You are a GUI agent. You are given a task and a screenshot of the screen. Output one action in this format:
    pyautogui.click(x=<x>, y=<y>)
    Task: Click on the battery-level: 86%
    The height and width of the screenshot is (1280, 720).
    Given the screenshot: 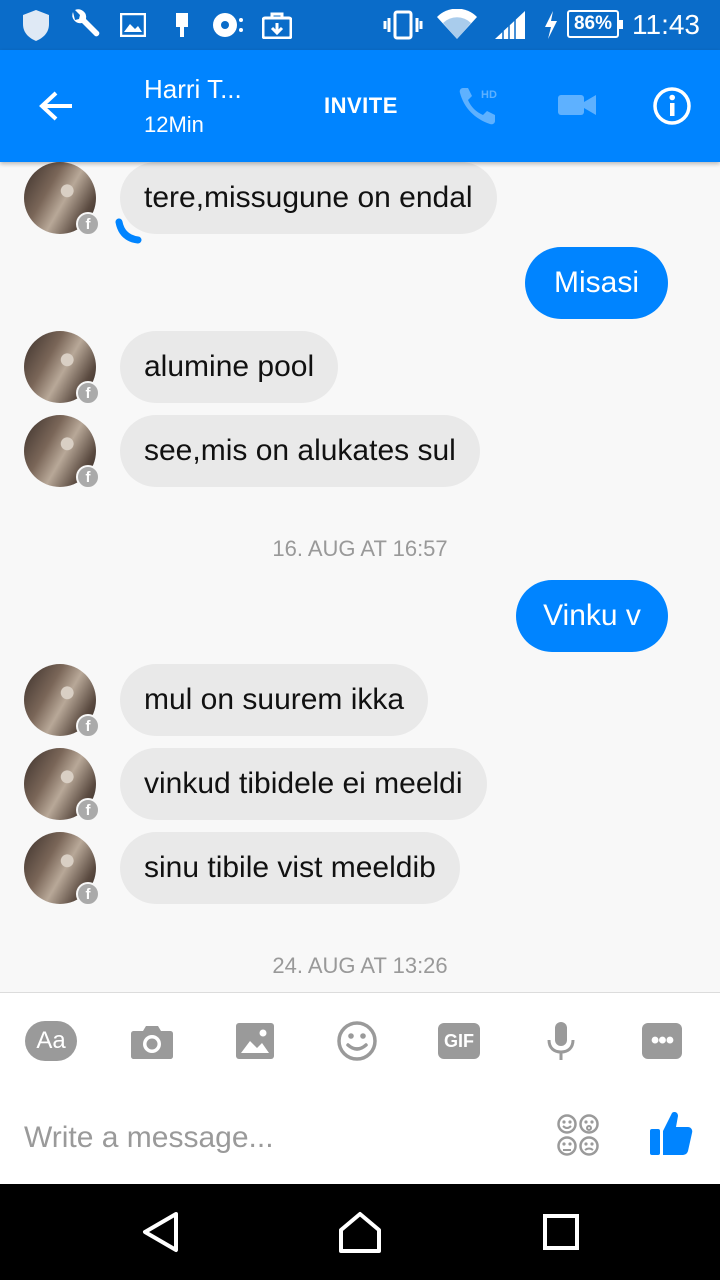 What is the action you would take?
    pyautogui.click(x=595, y=24)
    